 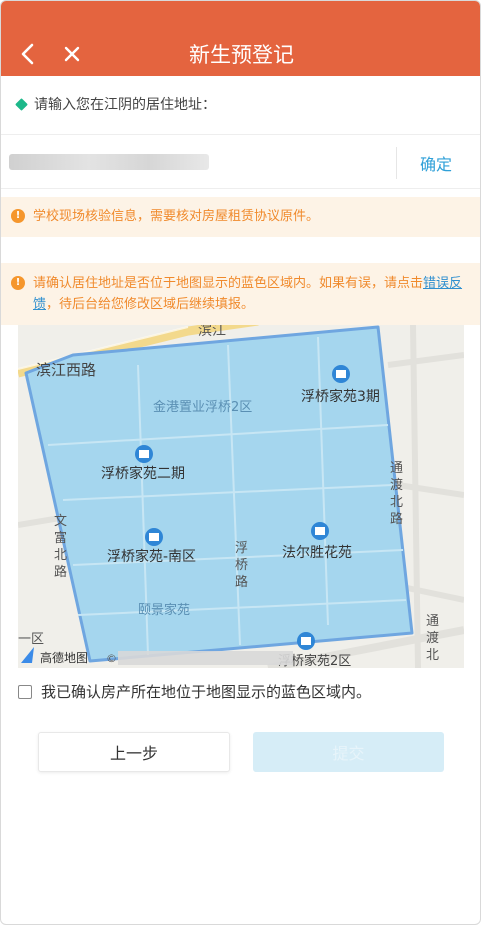 What do you see at coordinates (125, 105) in the screenshot?
I see `address-prompt-label: 请输入您在江阴的居住地址：` at bounding box center [125, 105].